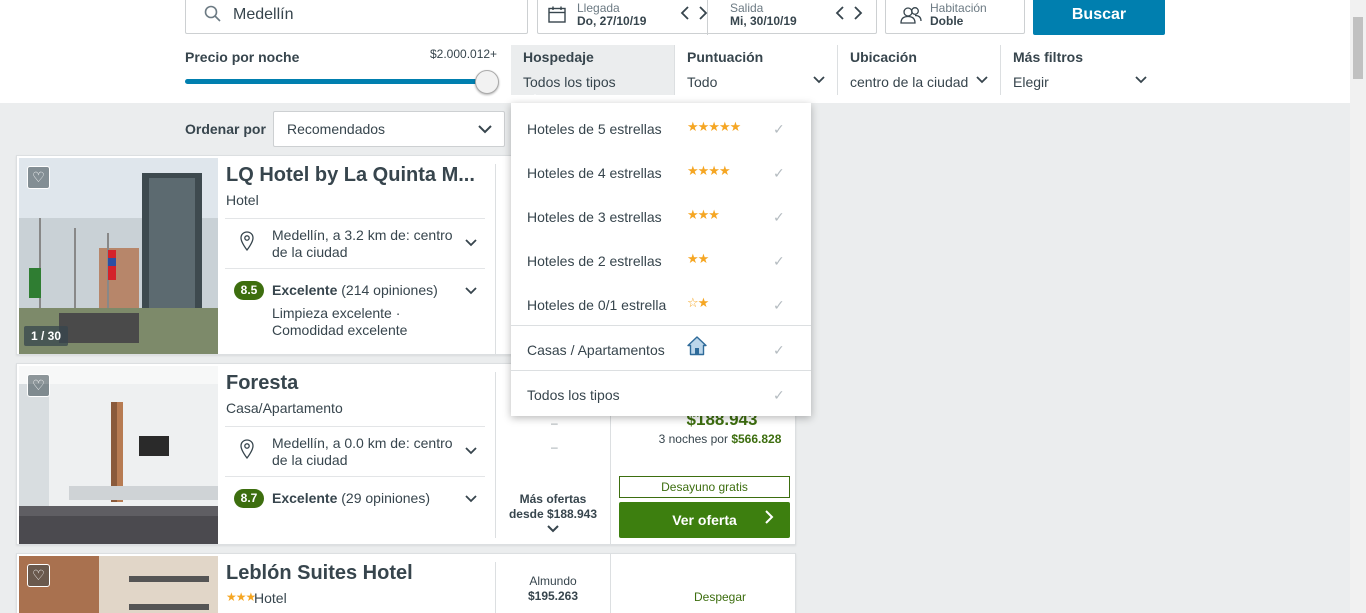 This screenshot has height=613, width=1366. What do you see at coordinates (661, 393) in the screenshot?
I see `dropdown-item-all-types: Todos los tipos ✓` at bounding box center [661, 393].